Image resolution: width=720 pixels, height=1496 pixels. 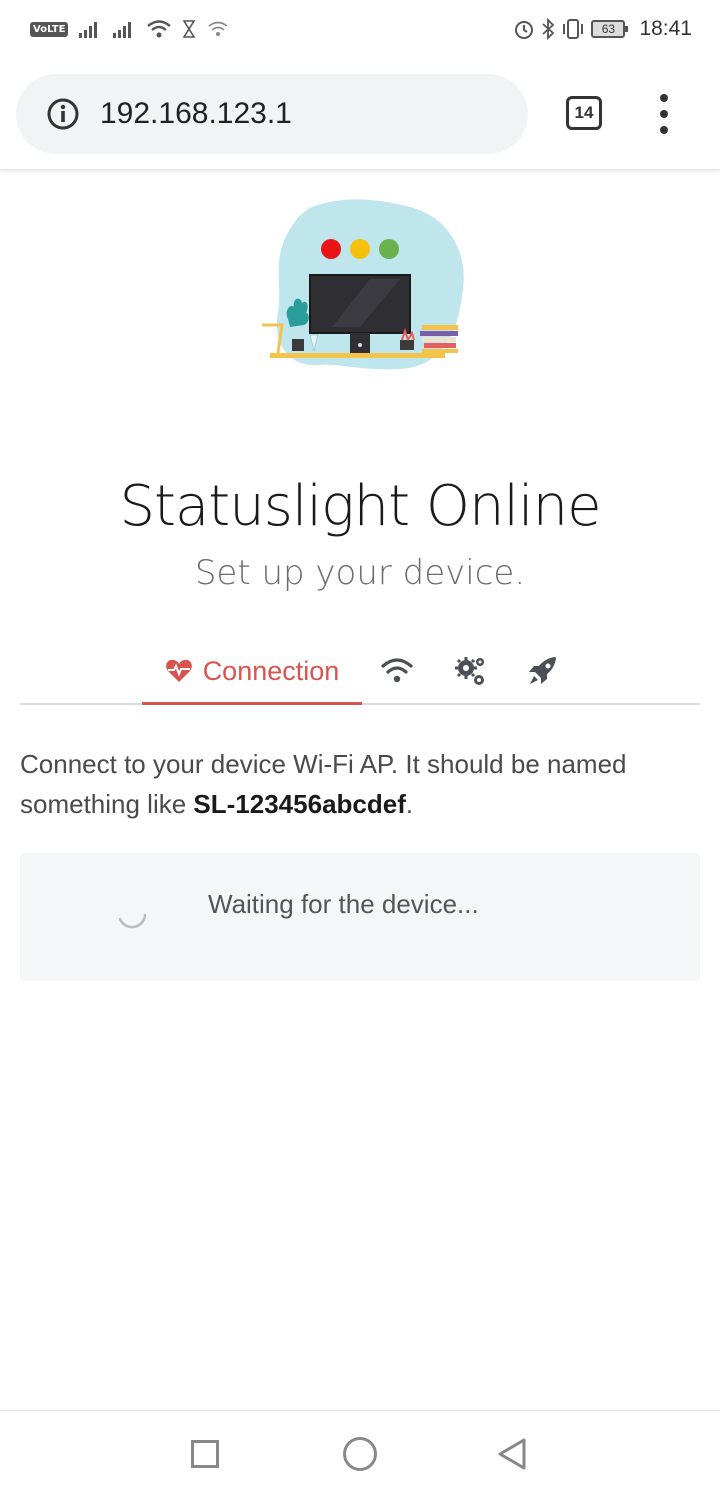 I want to click on more-menu-button, so click(x=664, y=114).